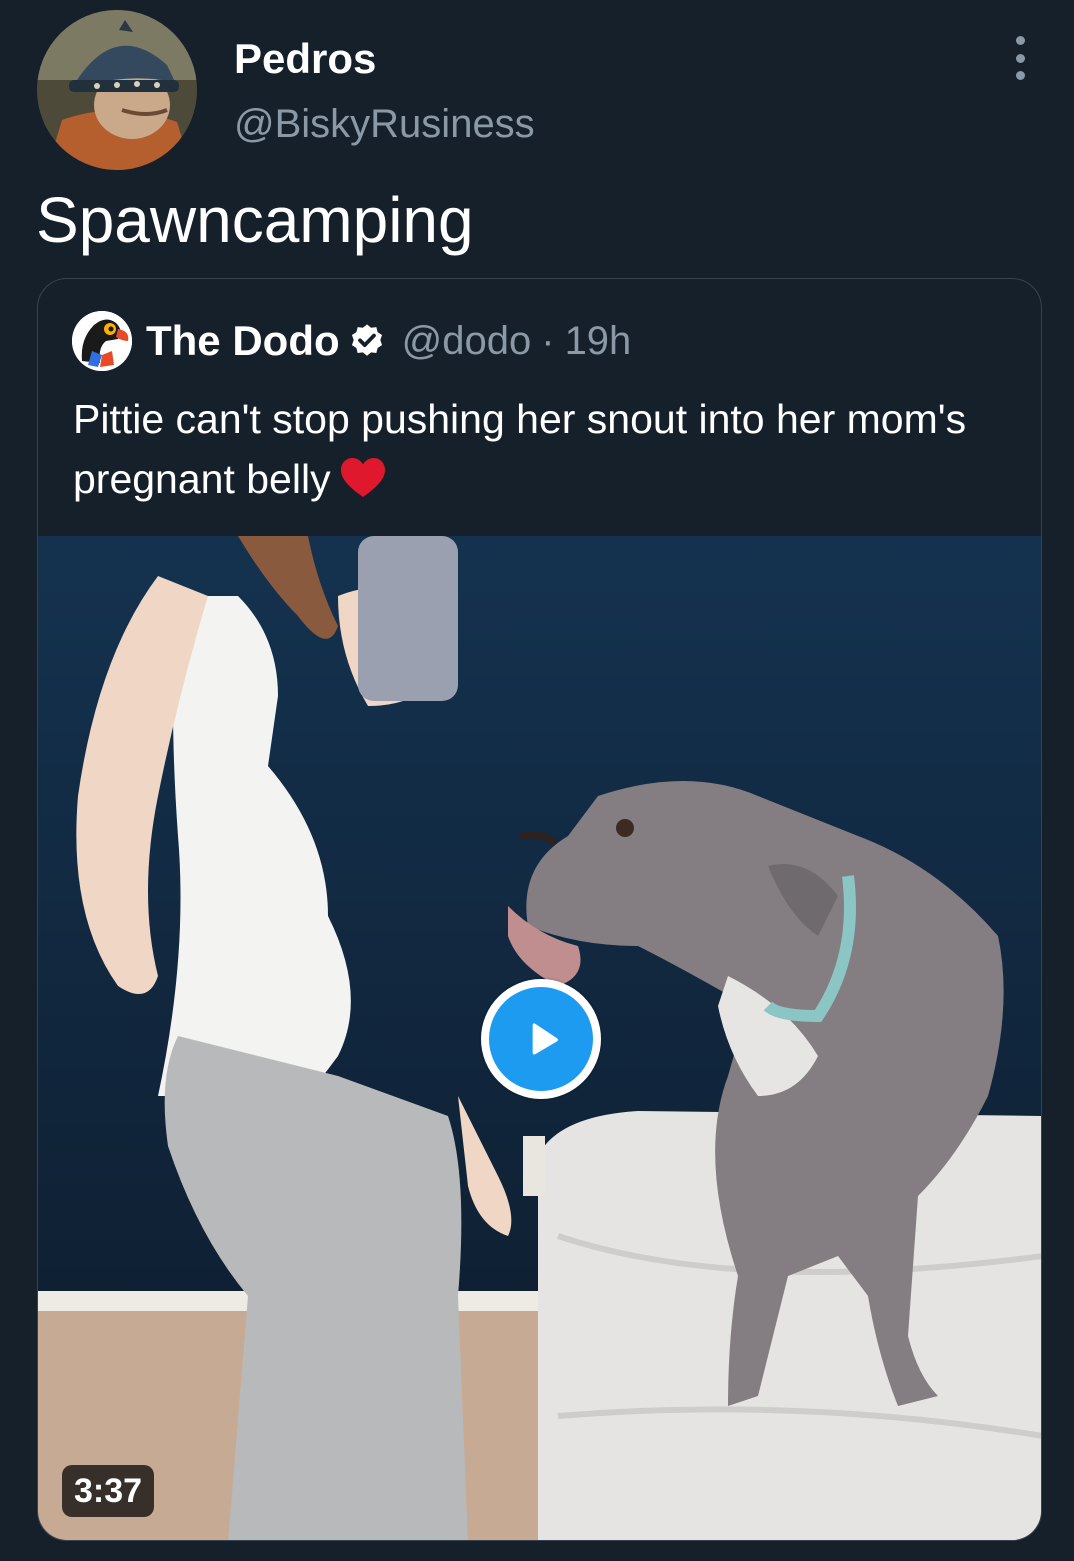 This screenshot has width=1074, height=1561. I want to click on author-name: Pedros, so click(305, 59).